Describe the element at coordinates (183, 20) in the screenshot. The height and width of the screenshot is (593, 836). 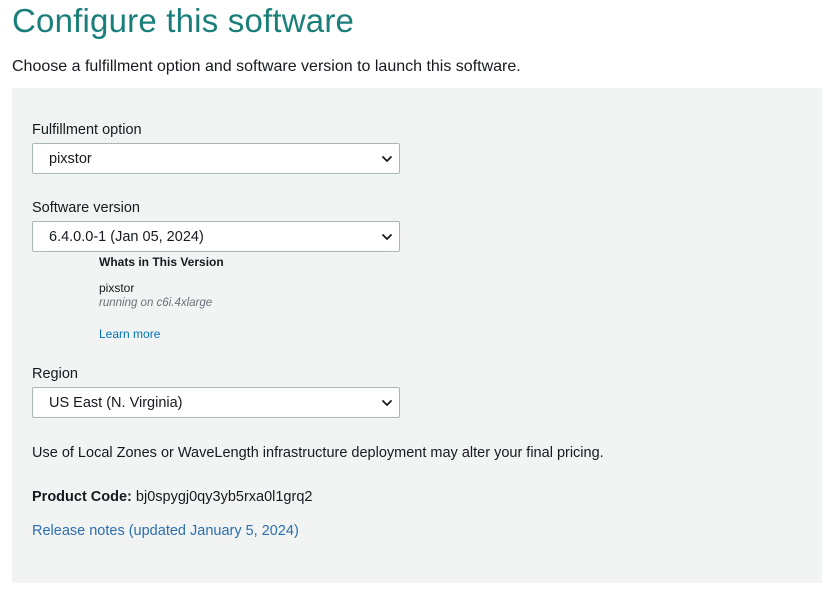
I see `page-title: Configure this software` at that location.